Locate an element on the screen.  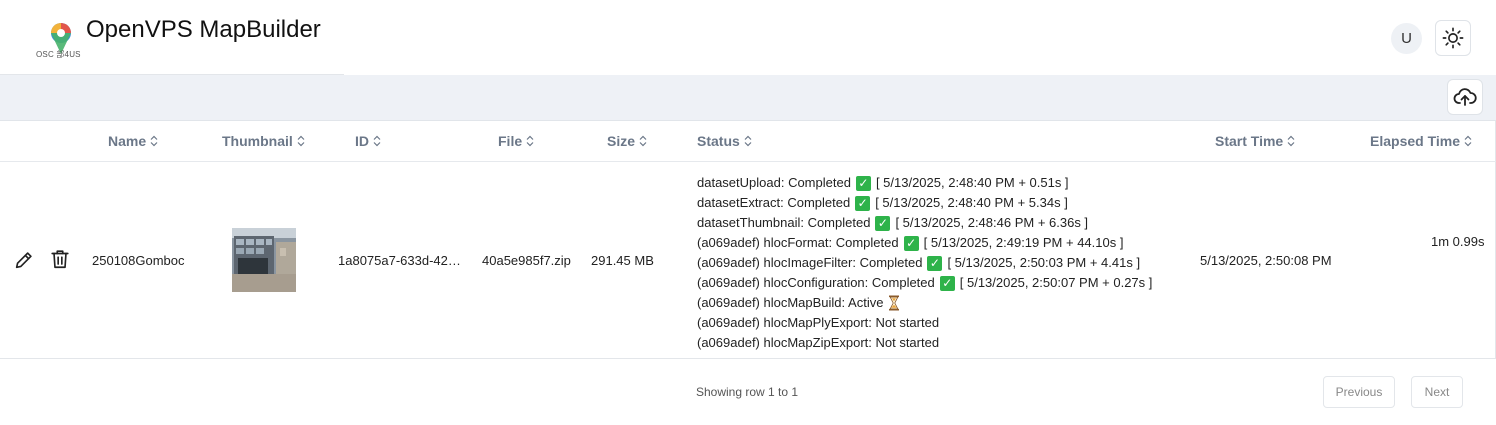
theme-toggle-button is located at coordinates (1453, 38).